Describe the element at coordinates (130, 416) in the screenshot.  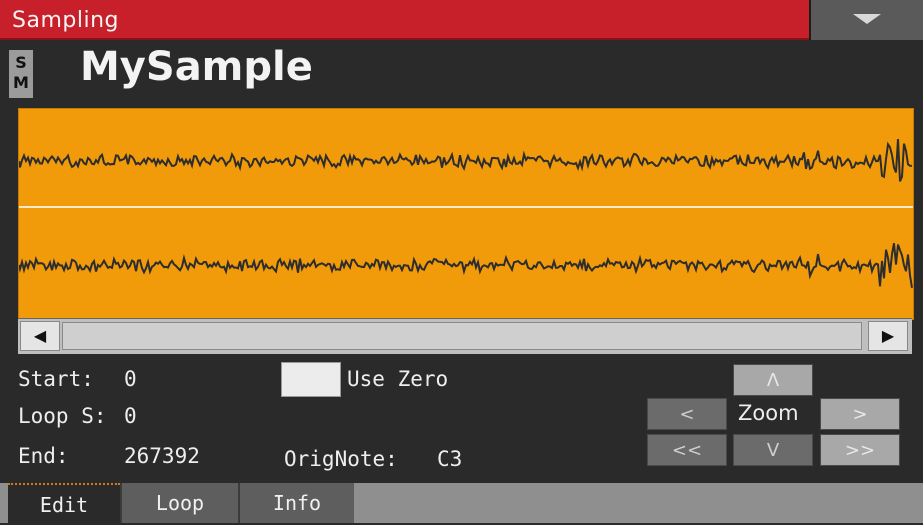
I see `loop-start-value: 0` at that location.